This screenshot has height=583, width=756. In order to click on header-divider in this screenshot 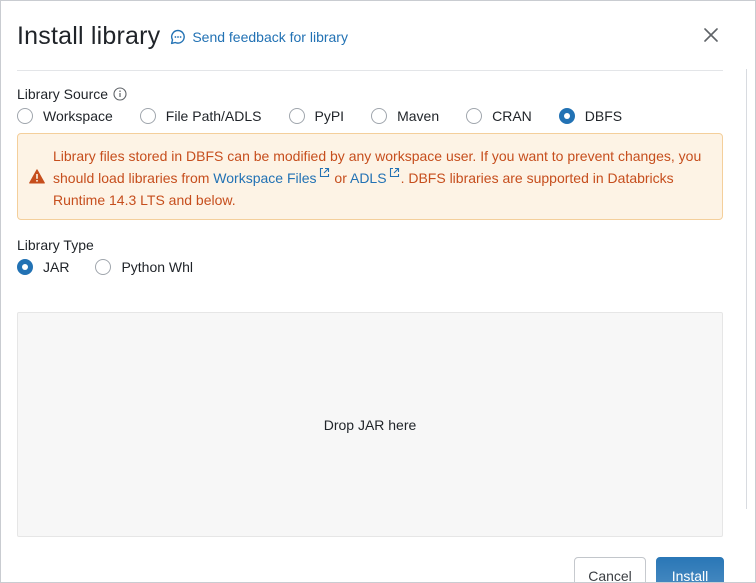, I will do `click(370, 70)`.